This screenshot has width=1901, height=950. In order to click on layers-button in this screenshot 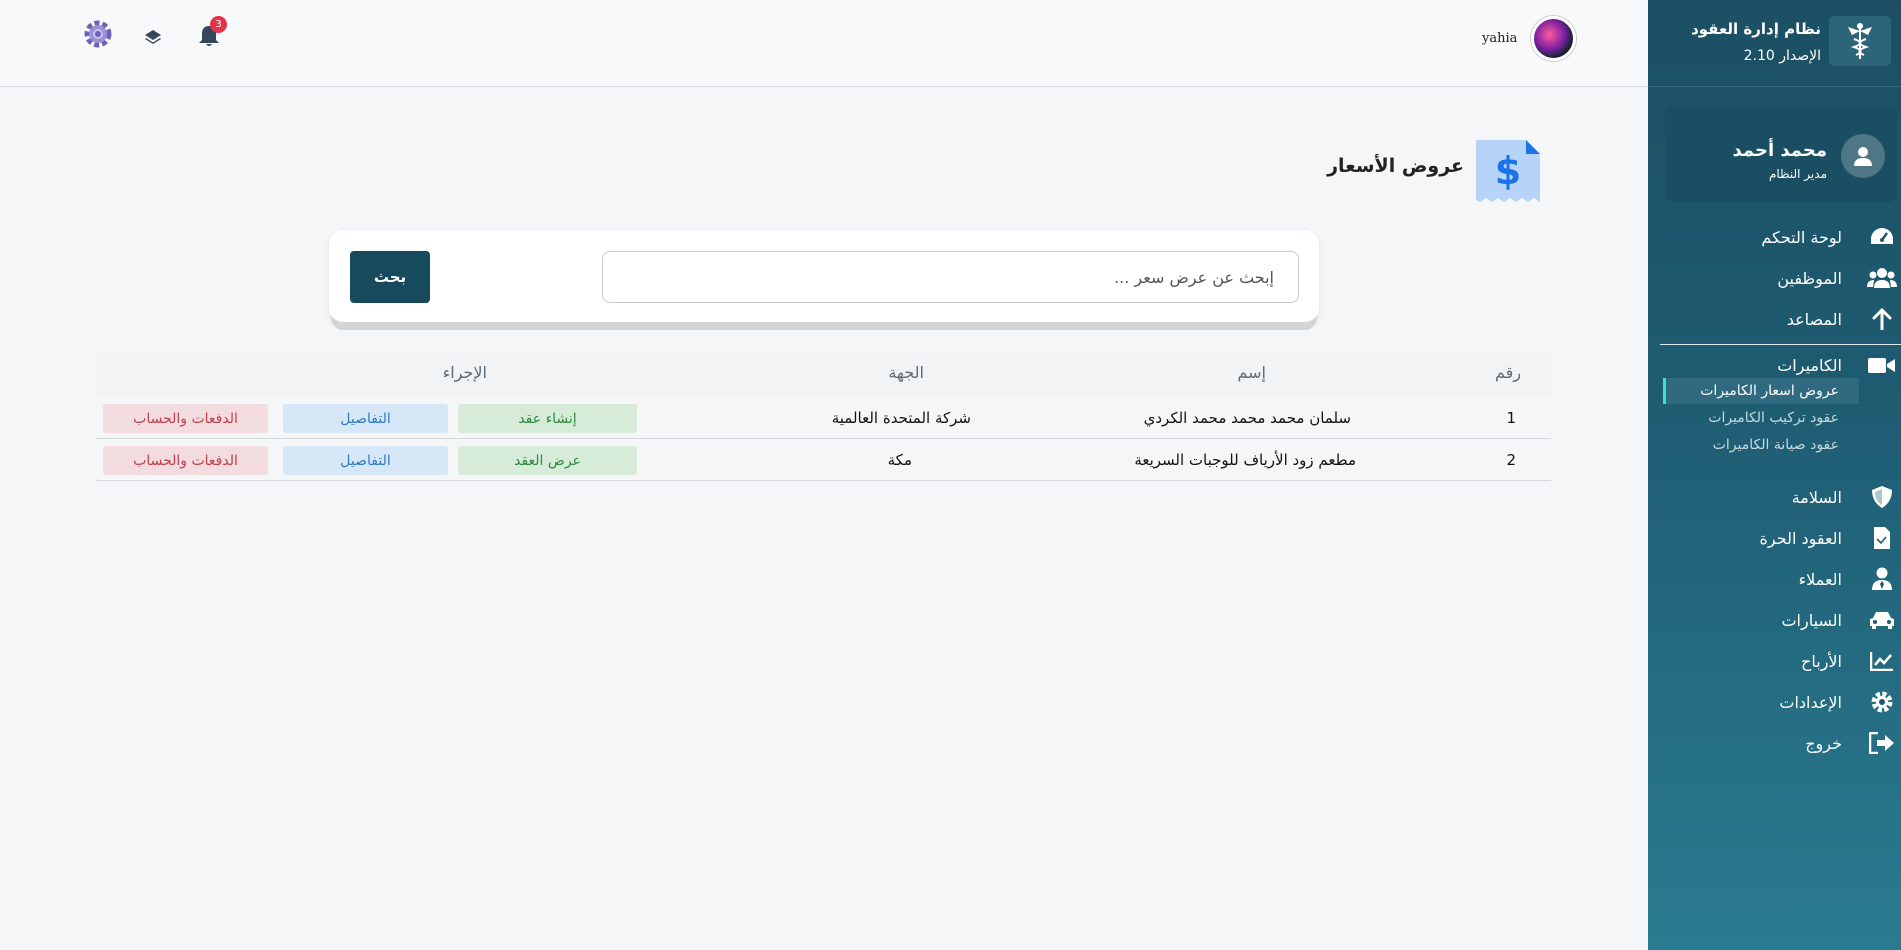, I will do `click(153, 37)`.